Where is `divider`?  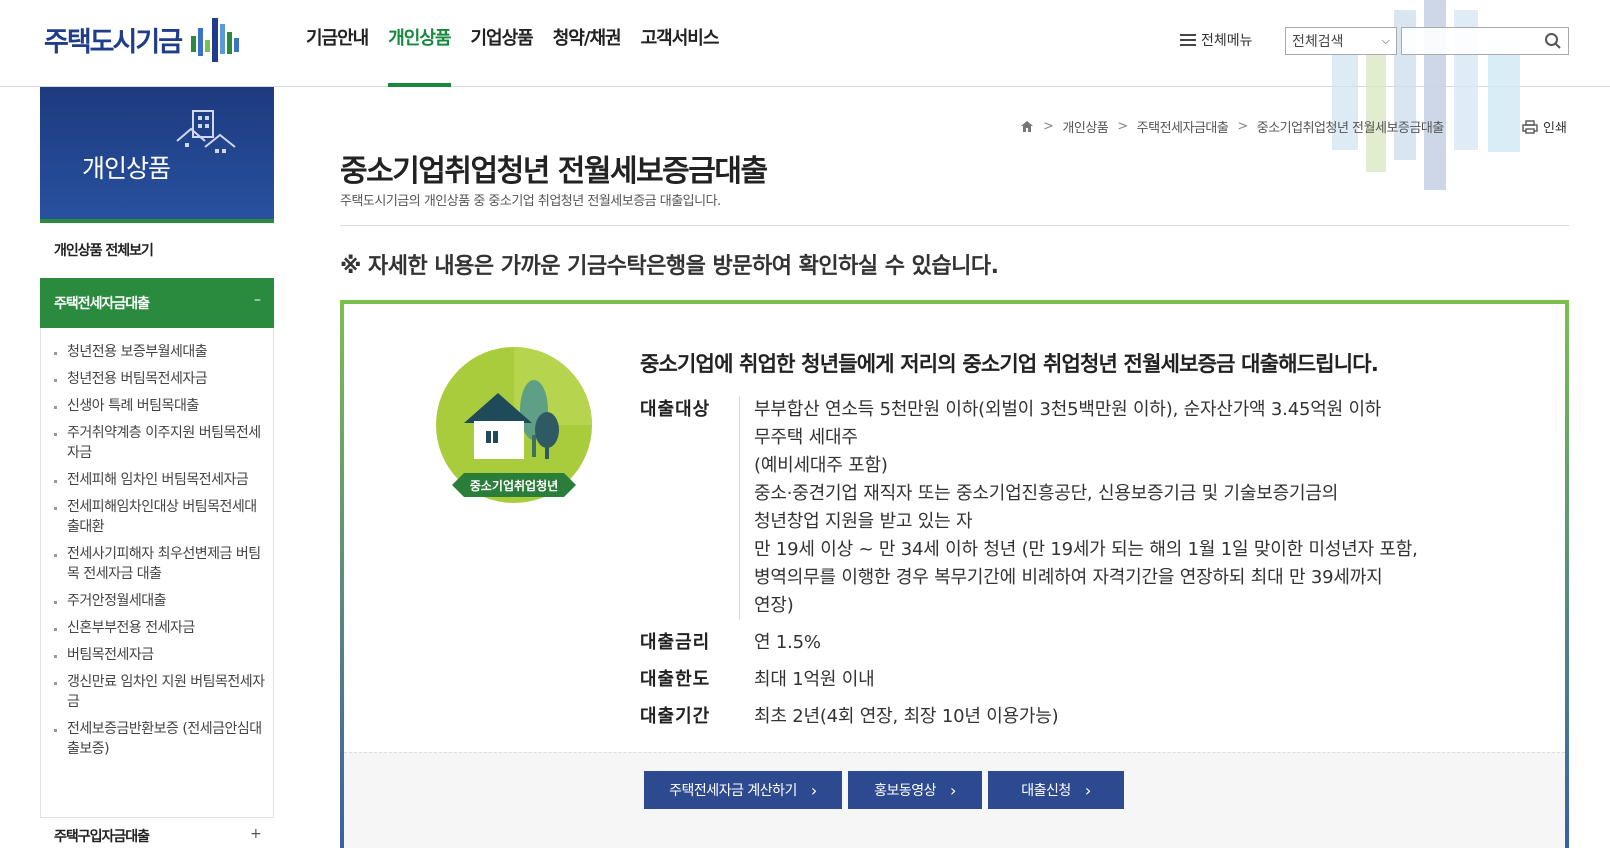 divider is located at coordinates (954, 225).